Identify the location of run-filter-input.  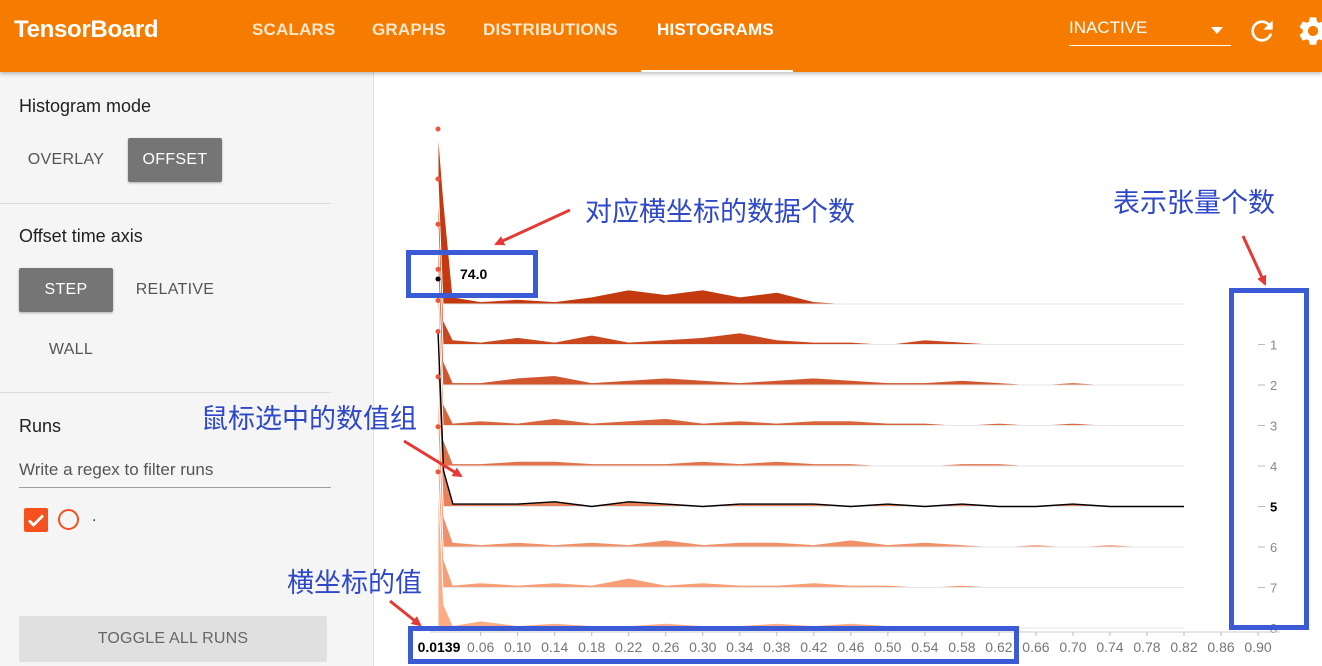
(175, 470).